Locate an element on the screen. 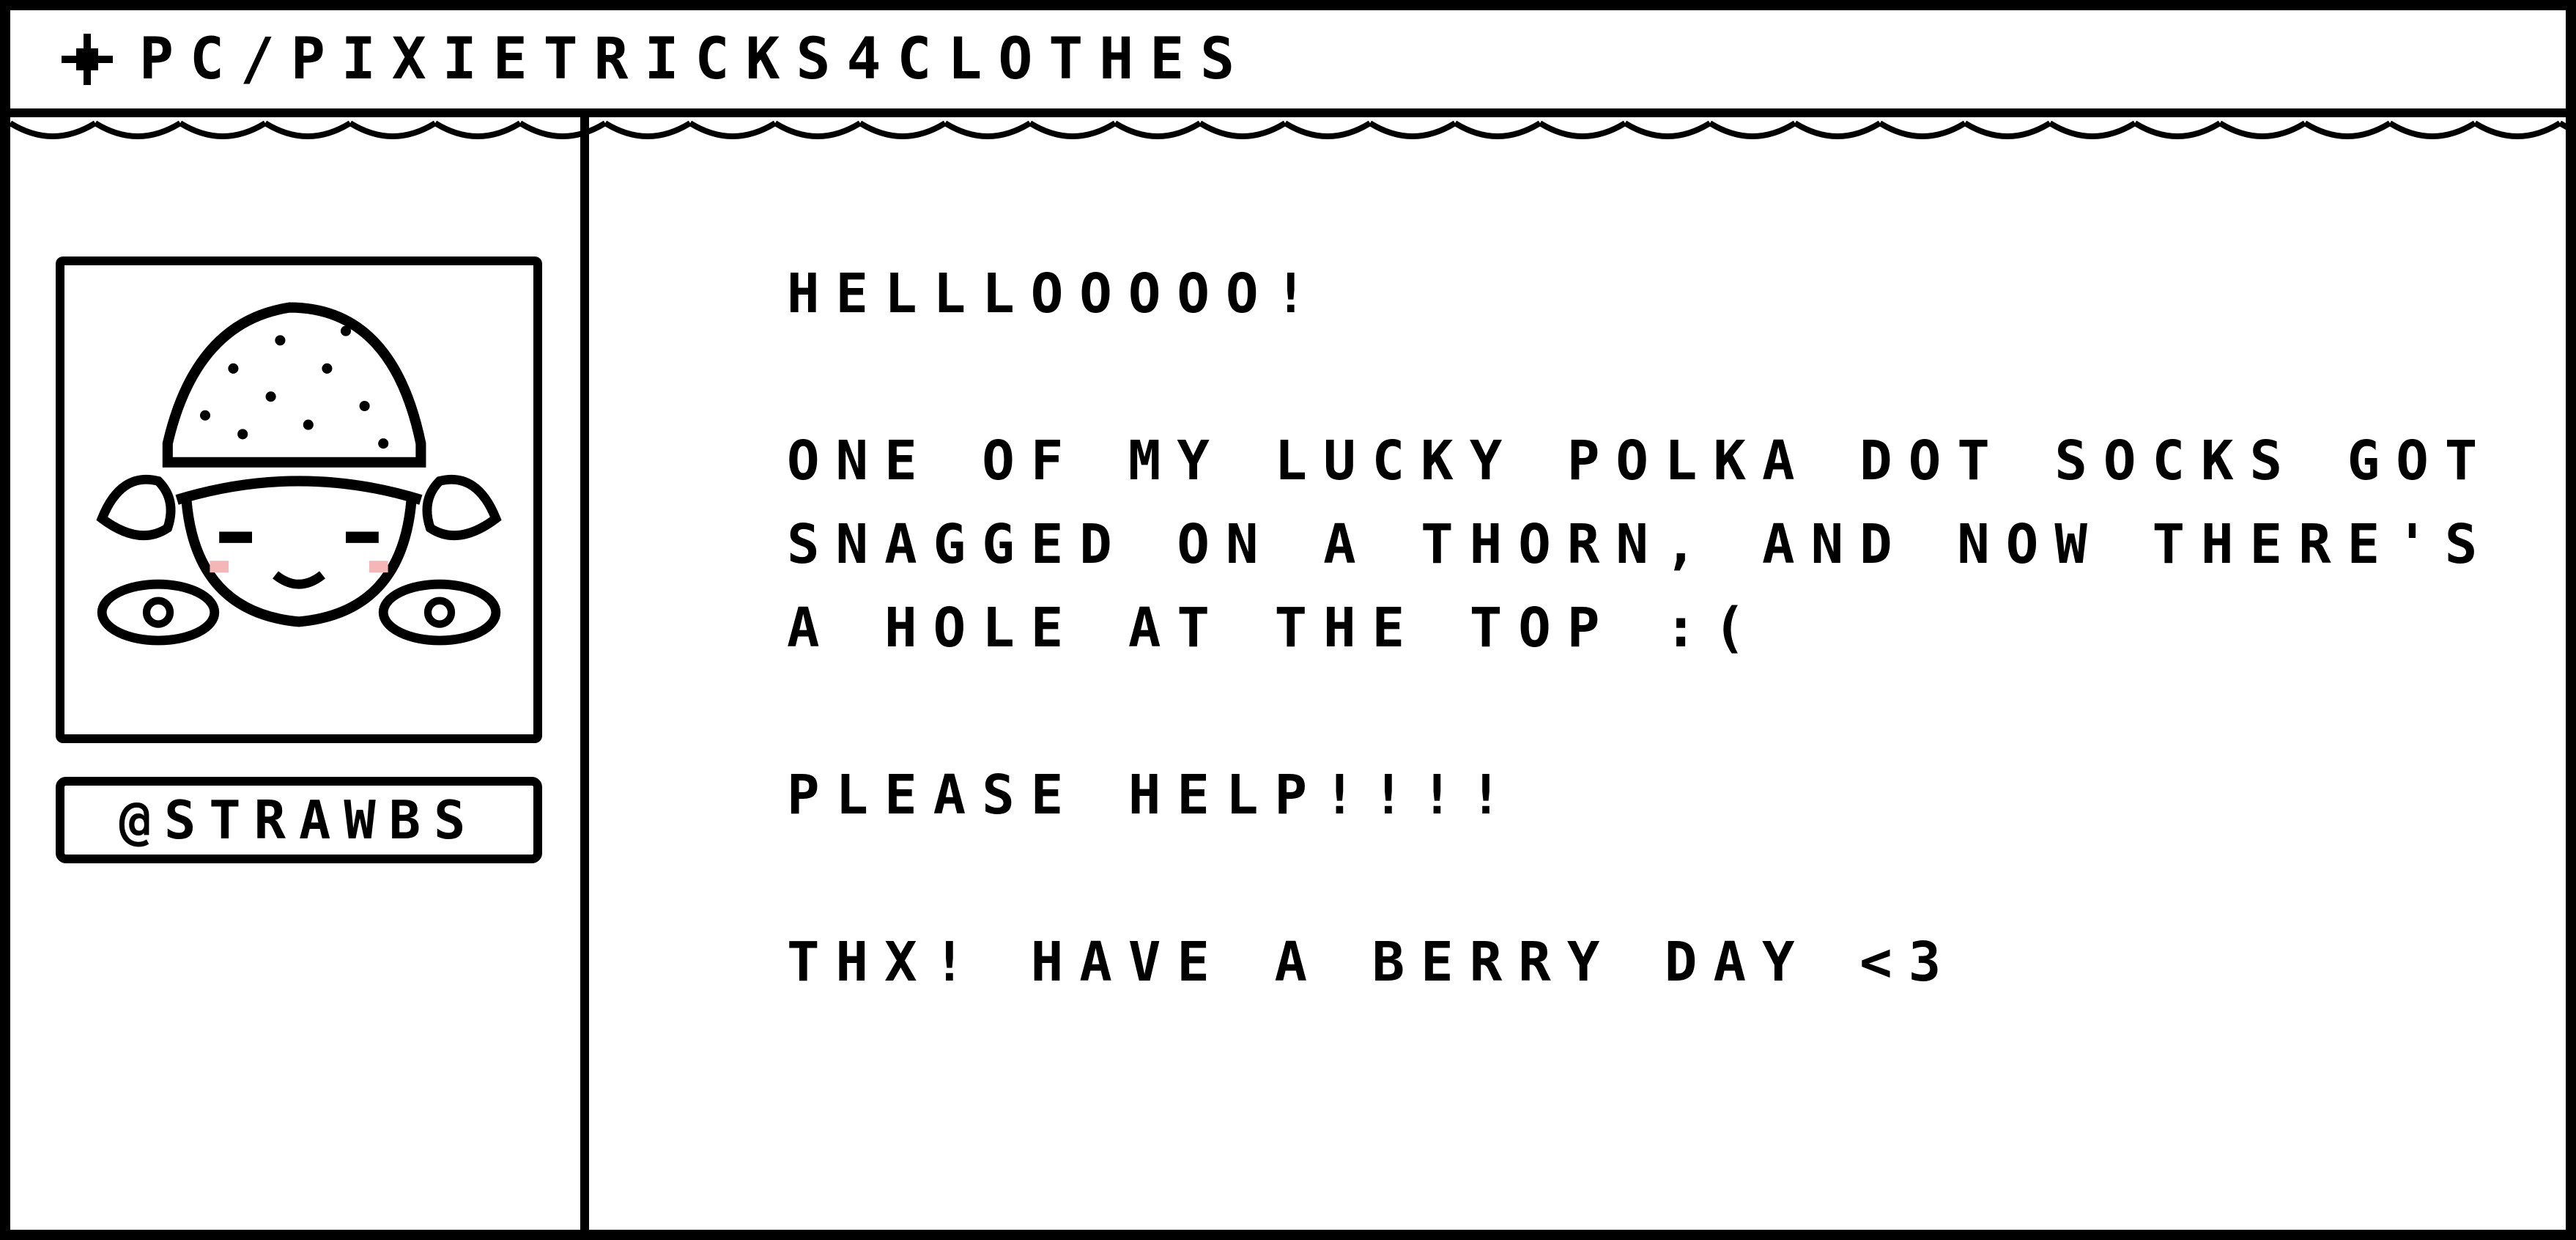 This screenshot has height=1240, width=2576. sparkle-icon is located at coordinates (87, 59).